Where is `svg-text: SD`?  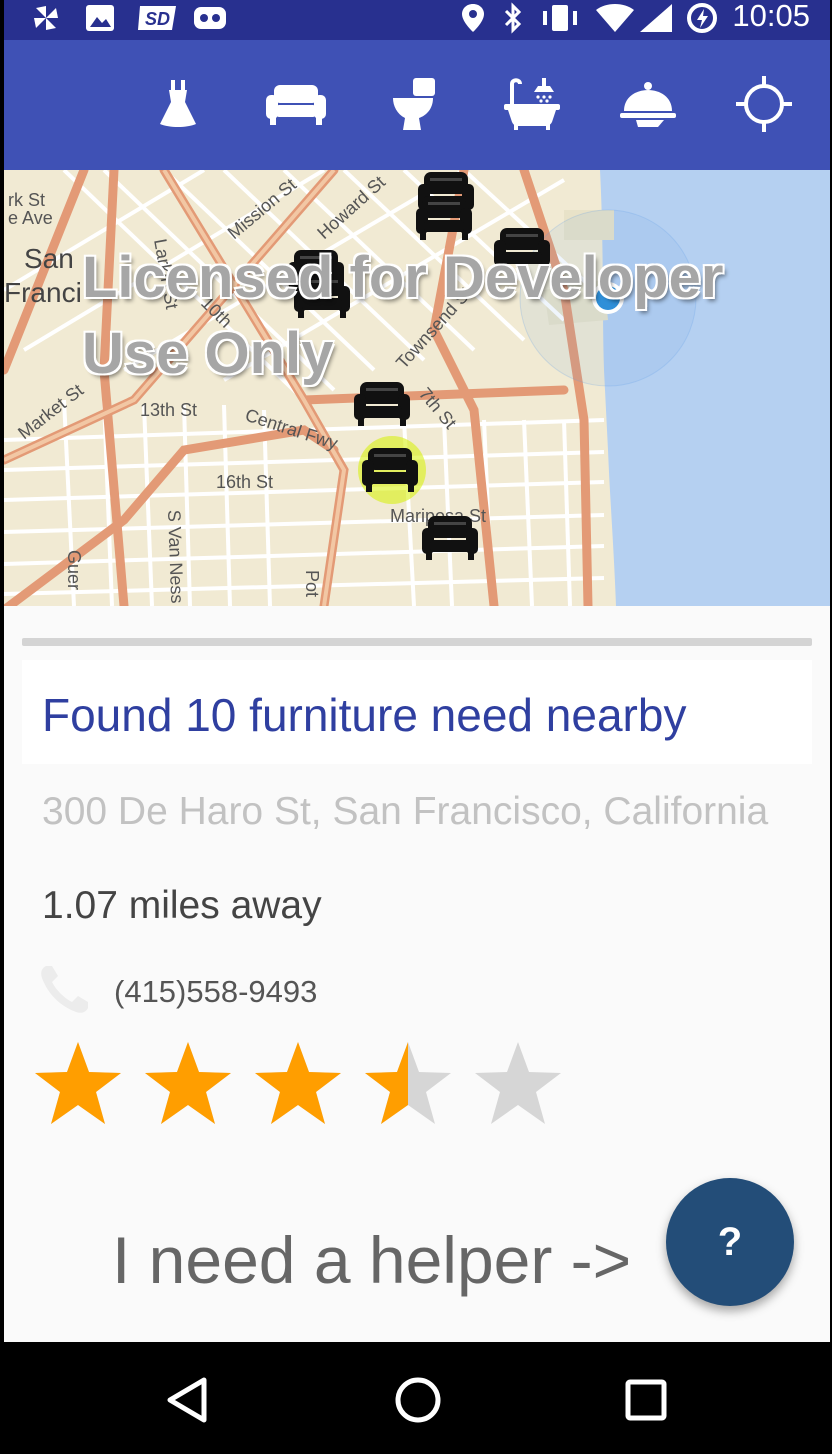
svg-text: SD is located at coordinates (157, 19).